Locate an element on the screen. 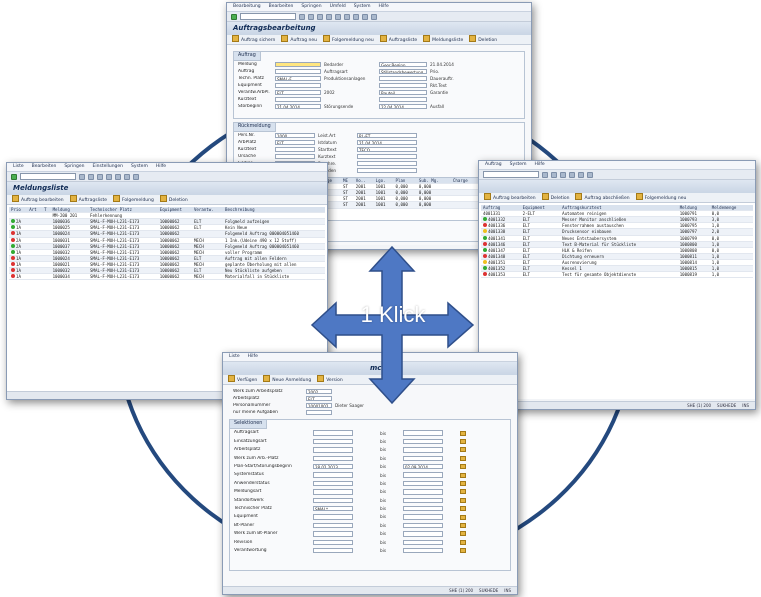  menu-item: Umfeld is located at coordinates (338, 7).